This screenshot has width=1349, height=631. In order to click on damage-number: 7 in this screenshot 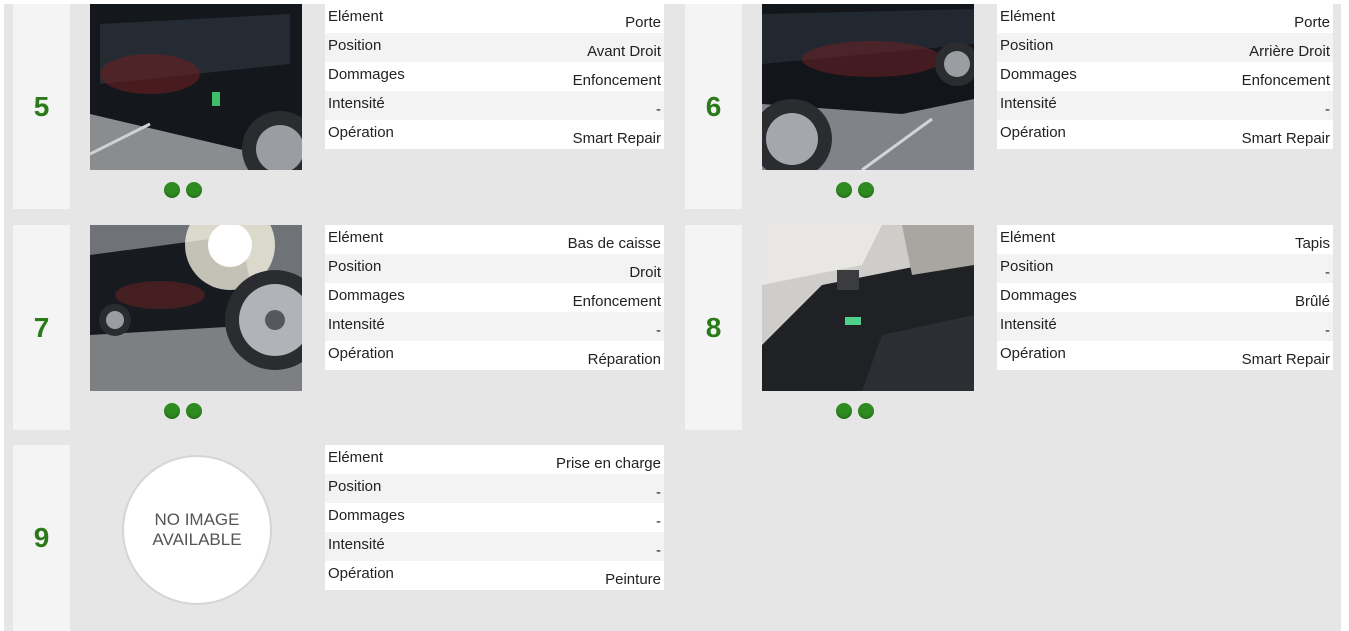, I will do `click(41, 327)`.